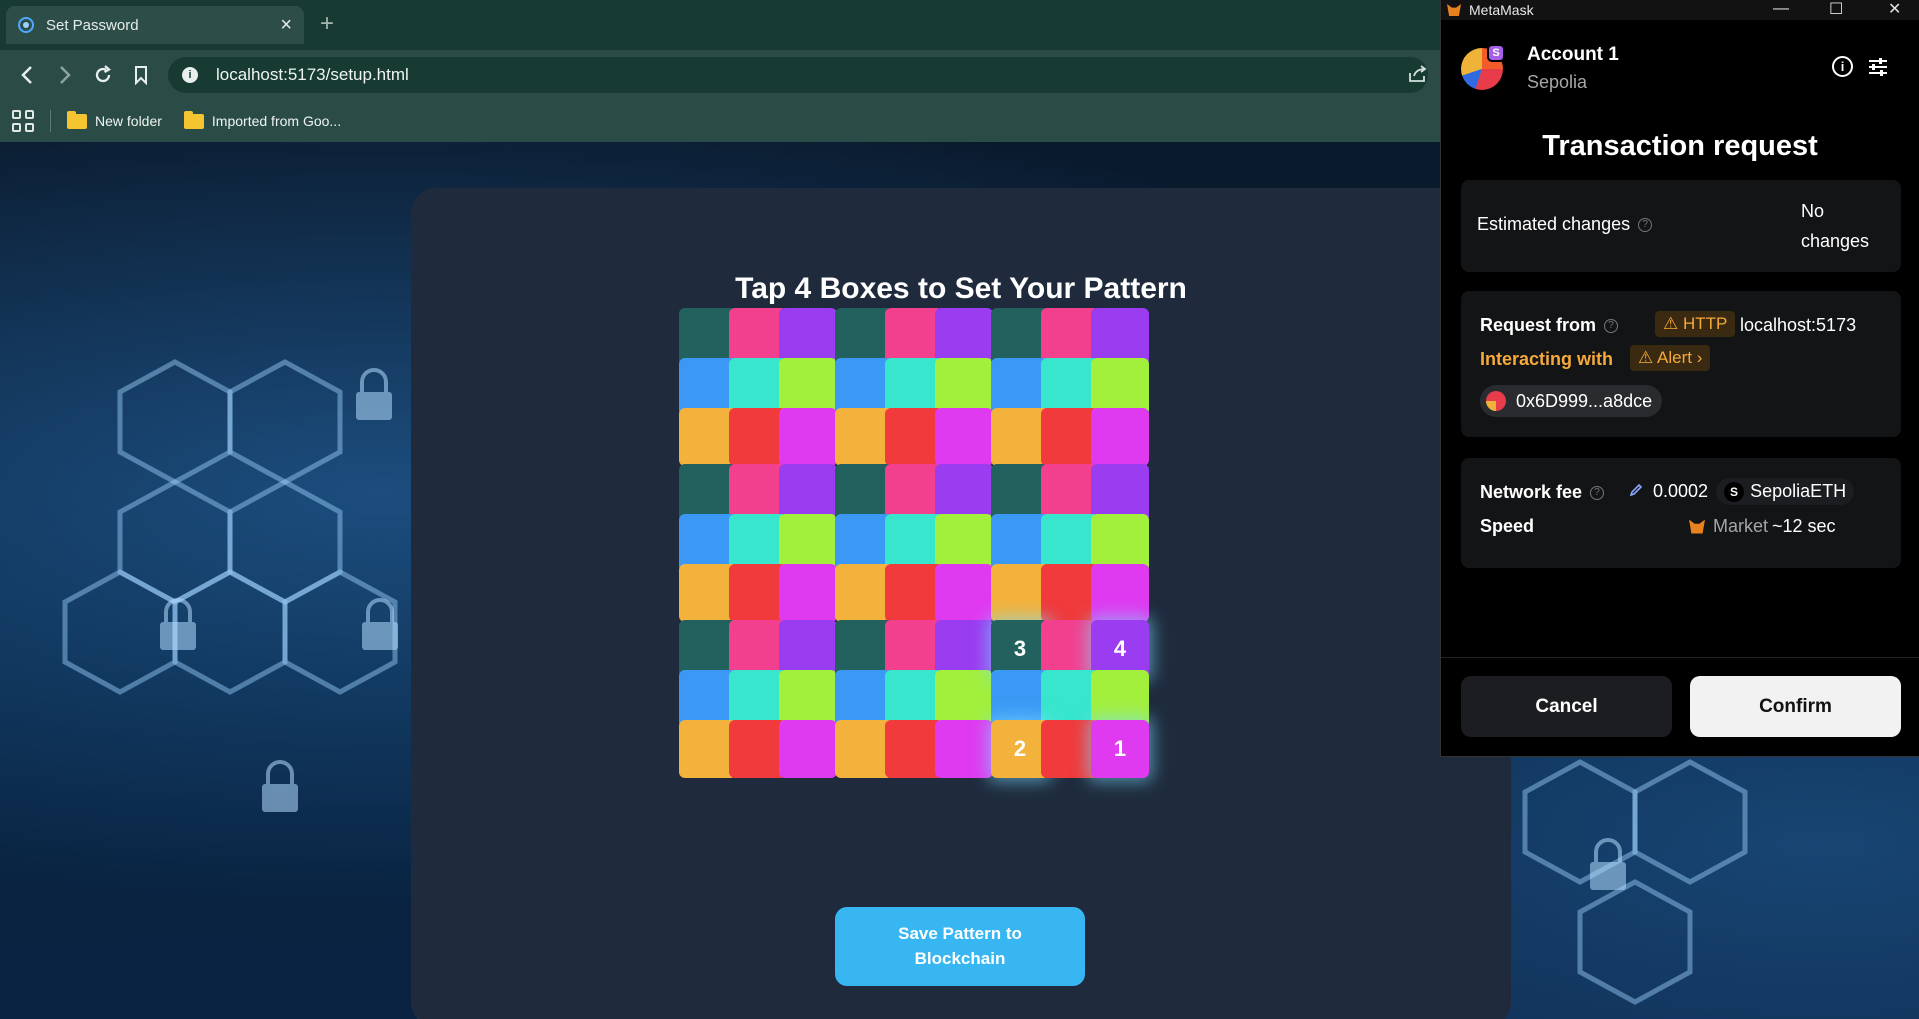 This screenshot has height=1019, width=1919. I want to click on browser-toolbar: i localhost:5173/setup.html, so click(720, 75).